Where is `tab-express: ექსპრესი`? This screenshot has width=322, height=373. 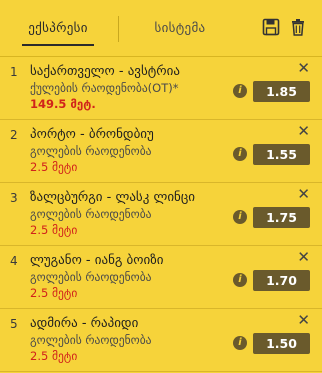 tab-express: ექსპრესი is located at coordinates (58, 28).